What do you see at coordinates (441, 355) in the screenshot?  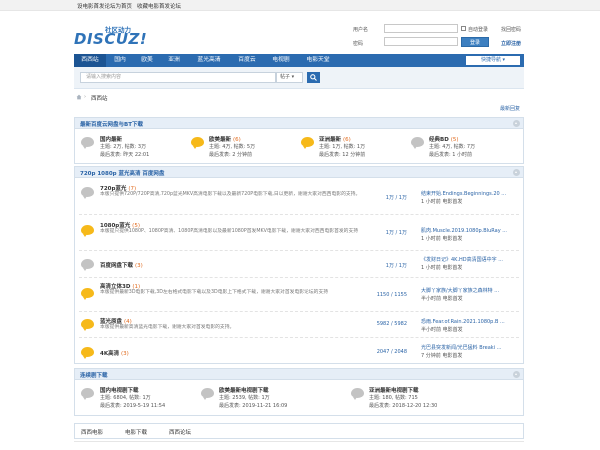 I see `forum-last-meta: 7 分钟前 电影首发` at bounding box center [441, 355].